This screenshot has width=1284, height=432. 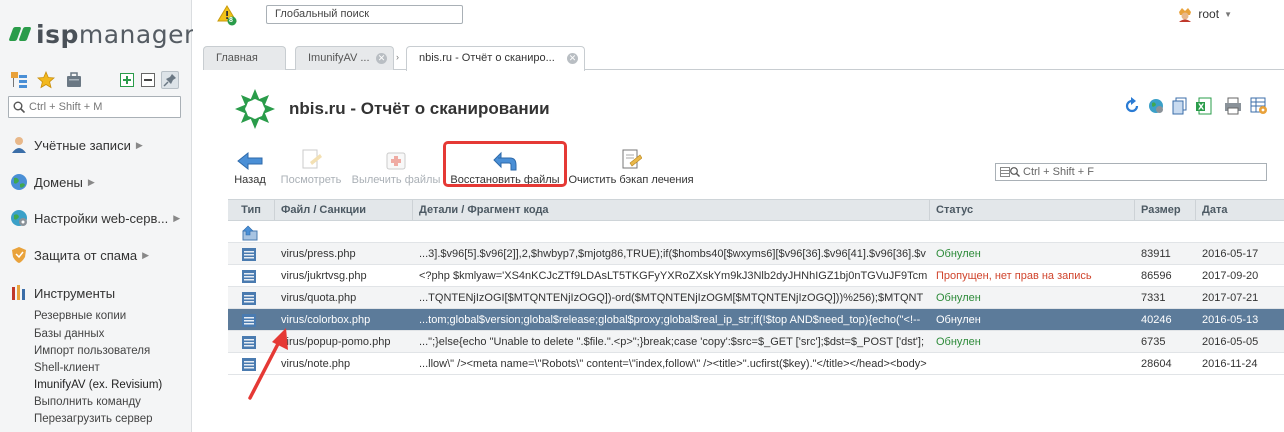 I want to click on tree-view-icon, so click(x=19, y=80).